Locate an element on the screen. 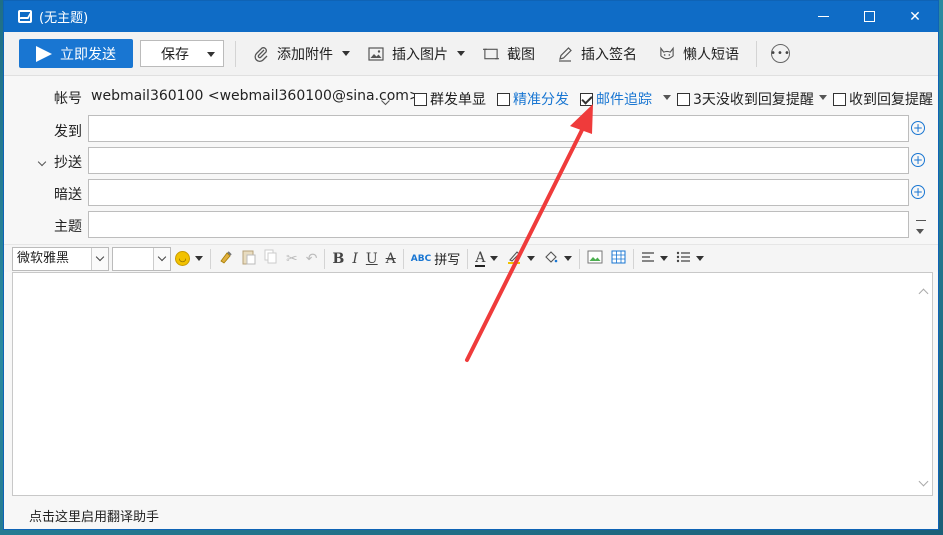 This screenshot has height=535, width=943. precise-send-checkbox is located at coordinates (503, 99).